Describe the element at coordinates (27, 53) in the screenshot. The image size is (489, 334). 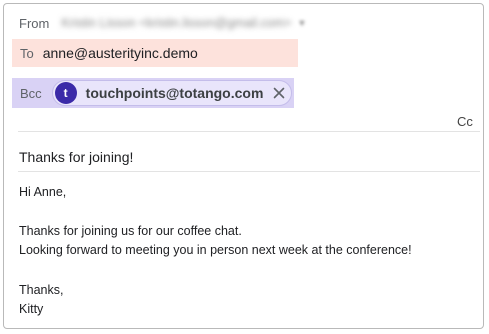
I see `to-label: To` at that location.